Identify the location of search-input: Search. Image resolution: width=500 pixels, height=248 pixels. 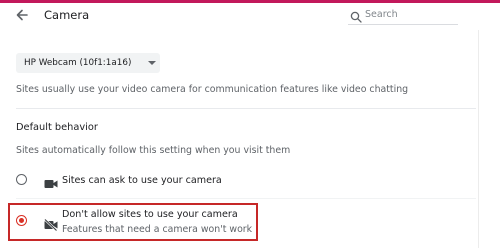
(403, 15).